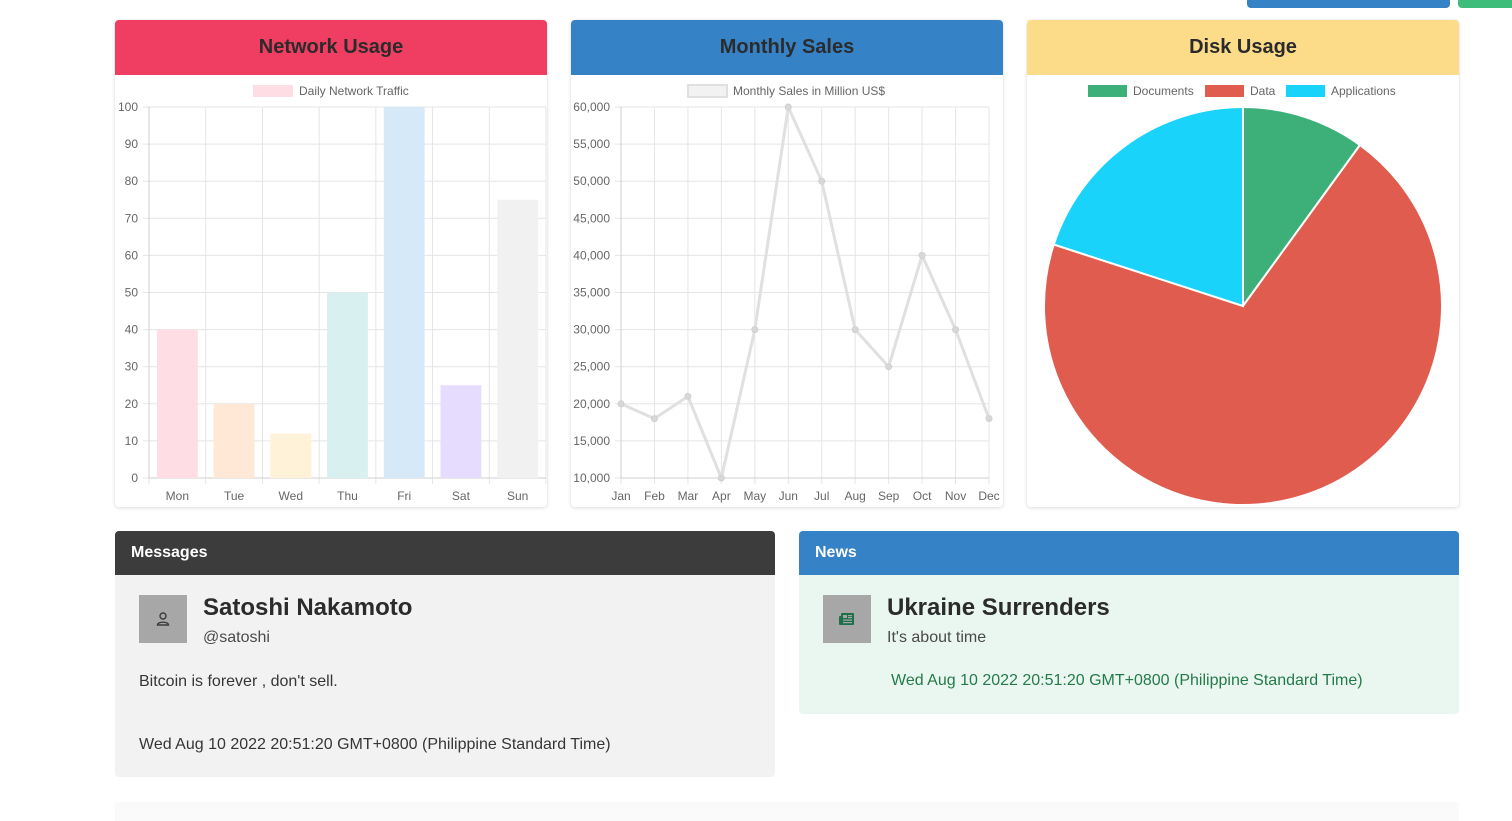 The width and height of the screenshot is (1512, 821). Describe the element at coordinates (591, 144) in the screenshot. I see `y-tick-label: 55,000` at that location.